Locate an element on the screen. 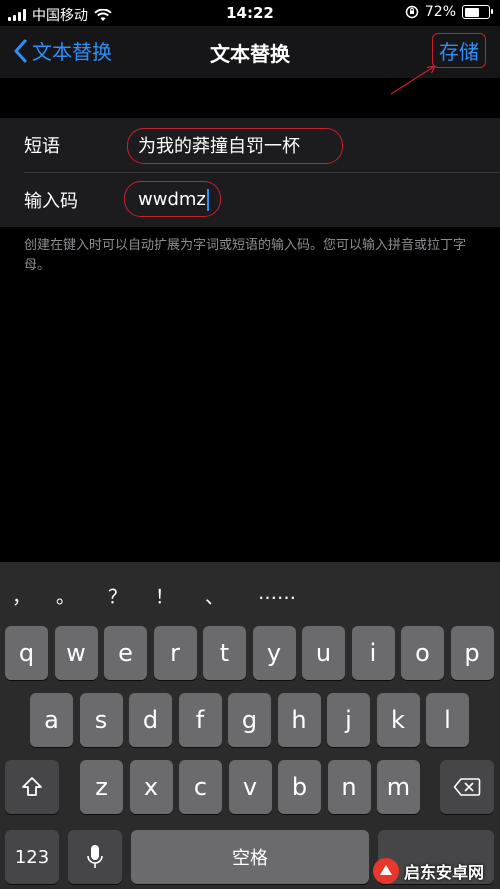 This screenshot has width=500, height=889. key-k: k is located at coordinates (398, 720).